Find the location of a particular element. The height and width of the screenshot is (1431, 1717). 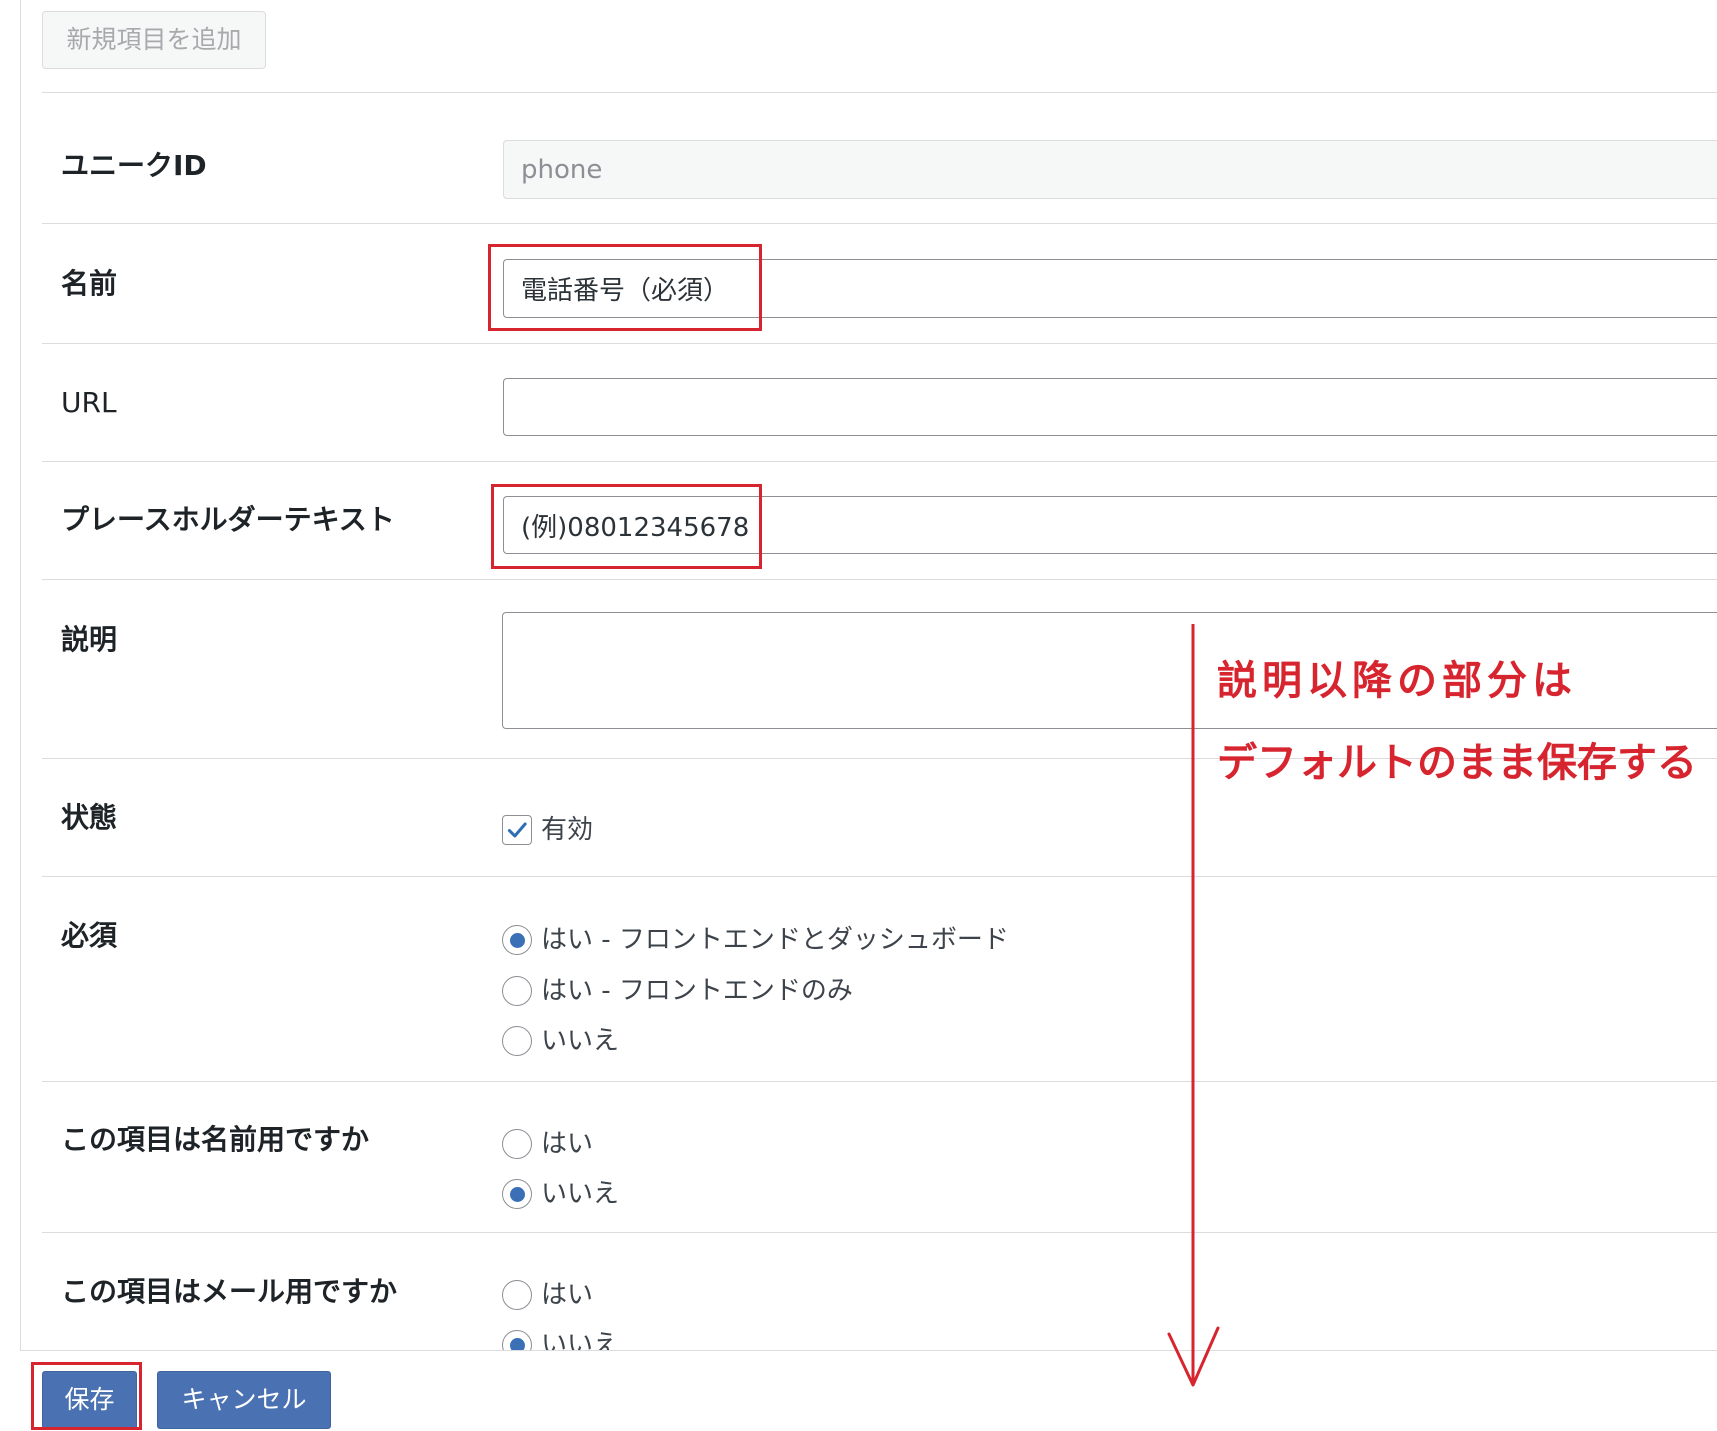

url-input is located at coordinates (1110, 407).